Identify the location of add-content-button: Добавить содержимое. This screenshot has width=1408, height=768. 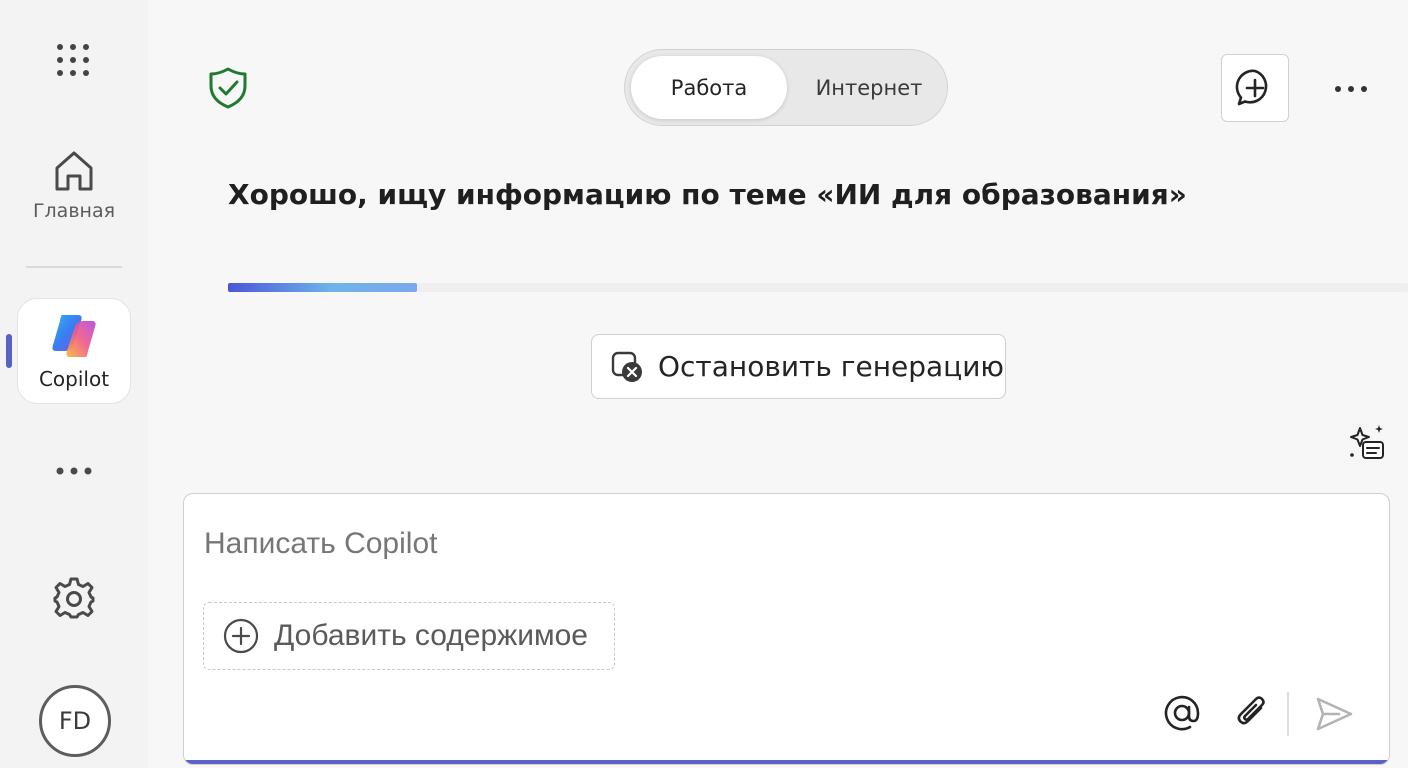
(409, 636).